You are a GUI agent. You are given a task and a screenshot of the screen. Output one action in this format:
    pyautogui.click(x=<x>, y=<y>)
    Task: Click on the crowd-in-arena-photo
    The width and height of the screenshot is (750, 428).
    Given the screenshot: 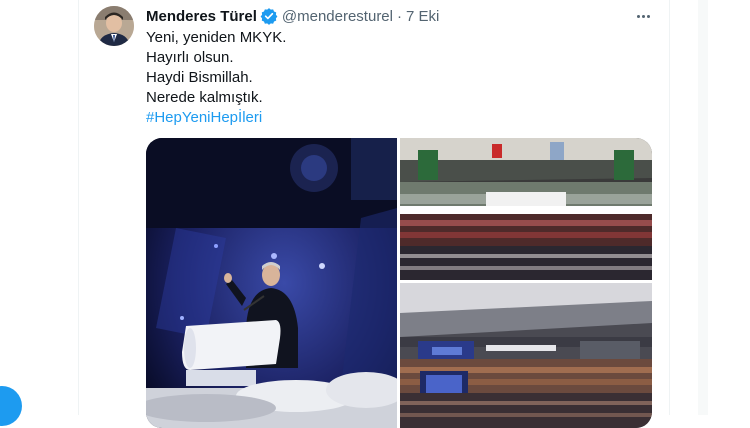 What is the action you would take?
    pyautogui.click(x=526, y=209)
    